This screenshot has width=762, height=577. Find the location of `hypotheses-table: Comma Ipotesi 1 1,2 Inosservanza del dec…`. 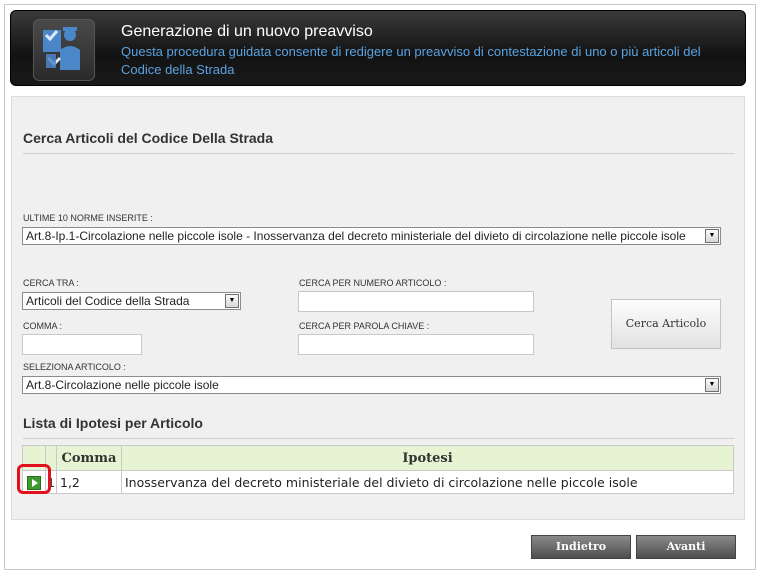

hypotheses-table: Comma Ipotesi 1 1,2 Inosservanza del dec… is located at coordinates (378, 469).